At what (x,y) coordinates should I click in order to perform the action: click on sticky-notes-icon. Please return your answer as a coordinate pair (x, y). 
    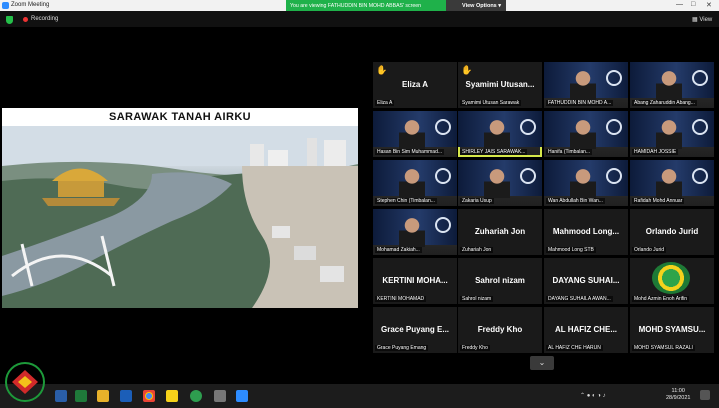
    Looking at the image, I should click on (172, 396).